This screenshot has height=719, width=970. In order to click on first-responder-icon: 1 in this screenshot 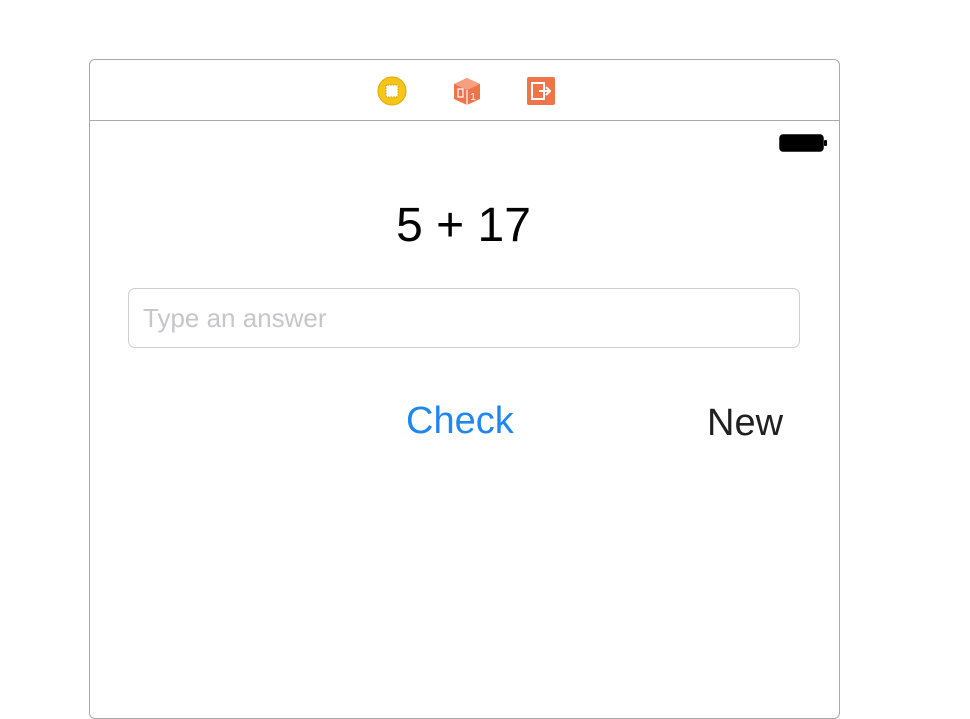, I will do `click(467, 91)`.